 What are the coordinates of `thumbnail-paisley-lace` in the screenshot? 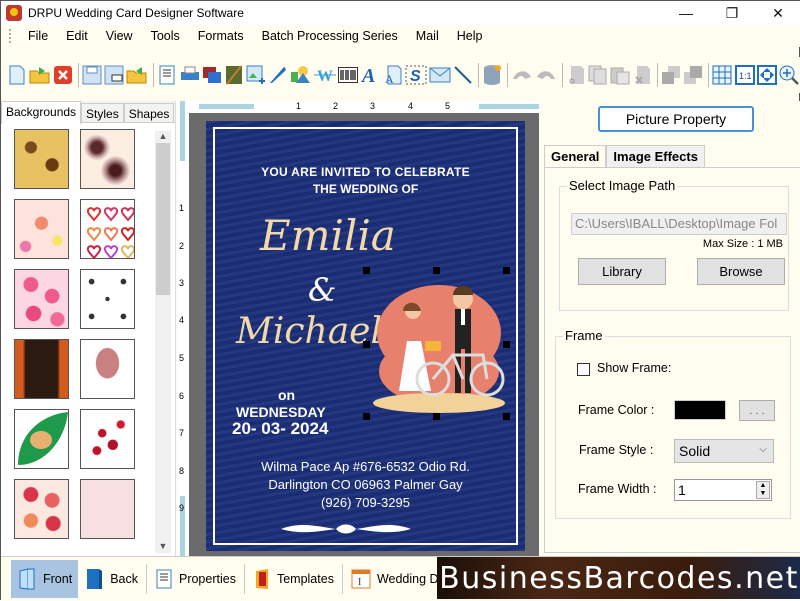 It's located at (107, 159).